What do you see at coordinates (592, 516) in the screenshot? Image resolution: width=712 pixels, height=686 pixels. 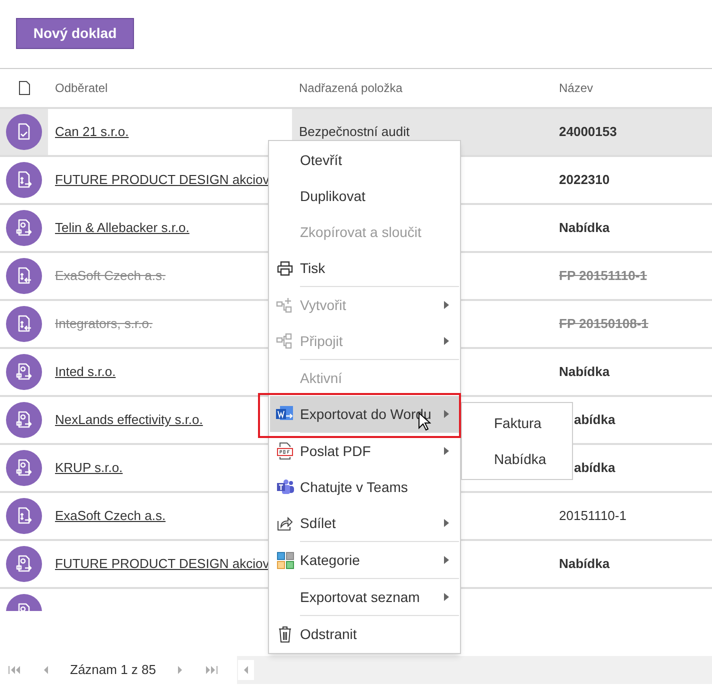 I see `table-cell-text: 20151110-1` at bounding box center [592, 516].